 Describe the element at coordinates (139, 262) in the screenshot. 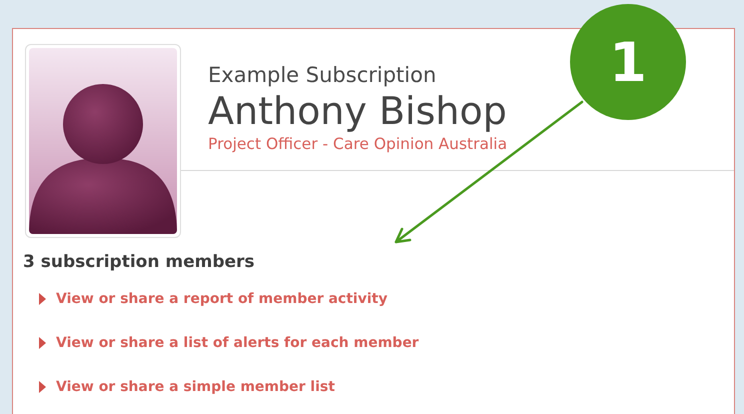

I see `members-heading: 3 subscription members` at that location.